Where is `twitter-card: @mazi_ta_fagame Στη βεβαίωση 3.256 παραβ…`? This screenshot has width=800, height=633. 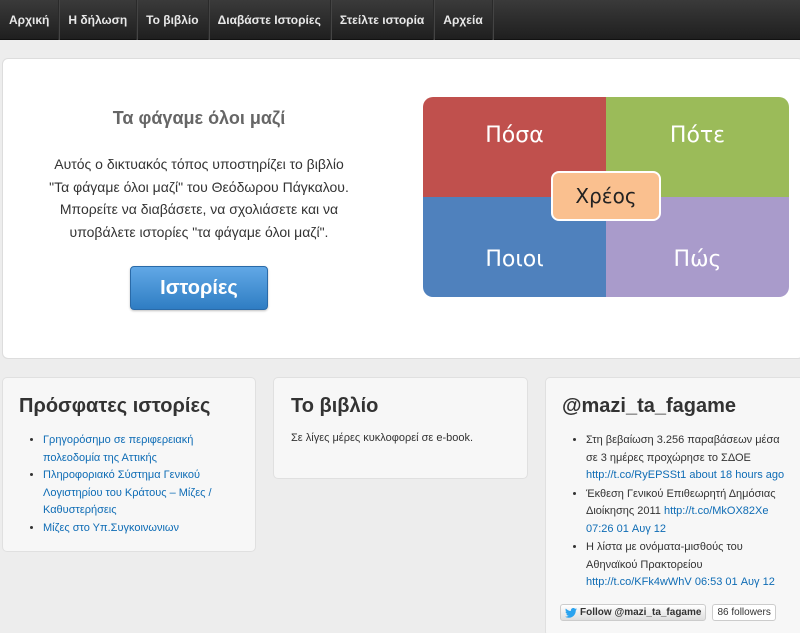 twitter-card: @mazi_ta_fagame Στη βεβαίωση 3.256 παραβ… is located at coordinates (672, 505).